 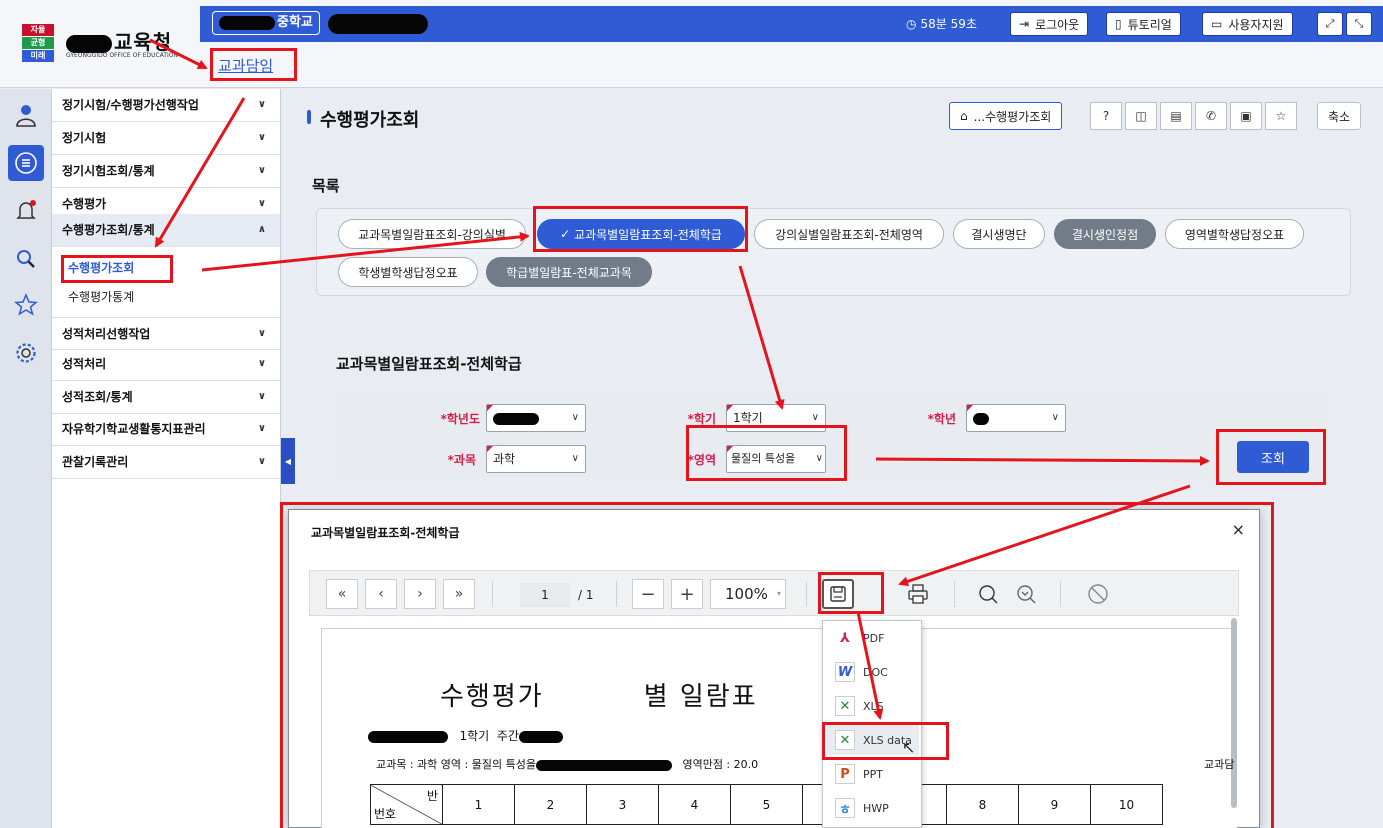 What do you see at coordinates (918, 594) in the screenshot?
I see `print-icon` at bounding box center [918, 594].